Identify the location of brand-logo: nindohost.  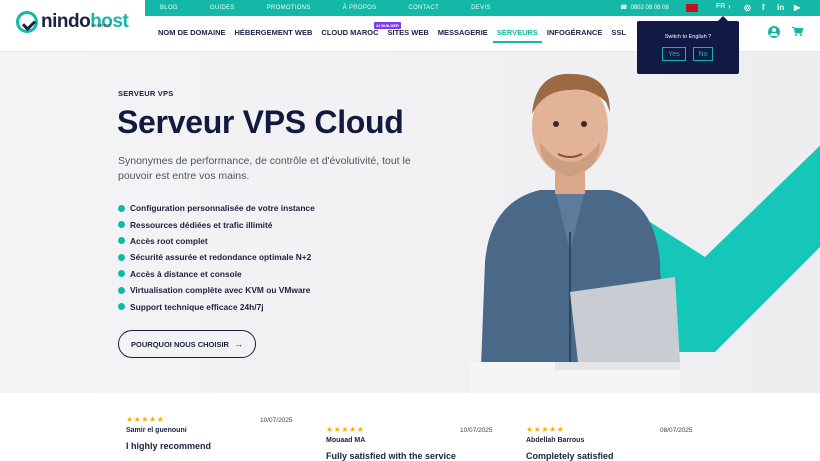
(72, 22).